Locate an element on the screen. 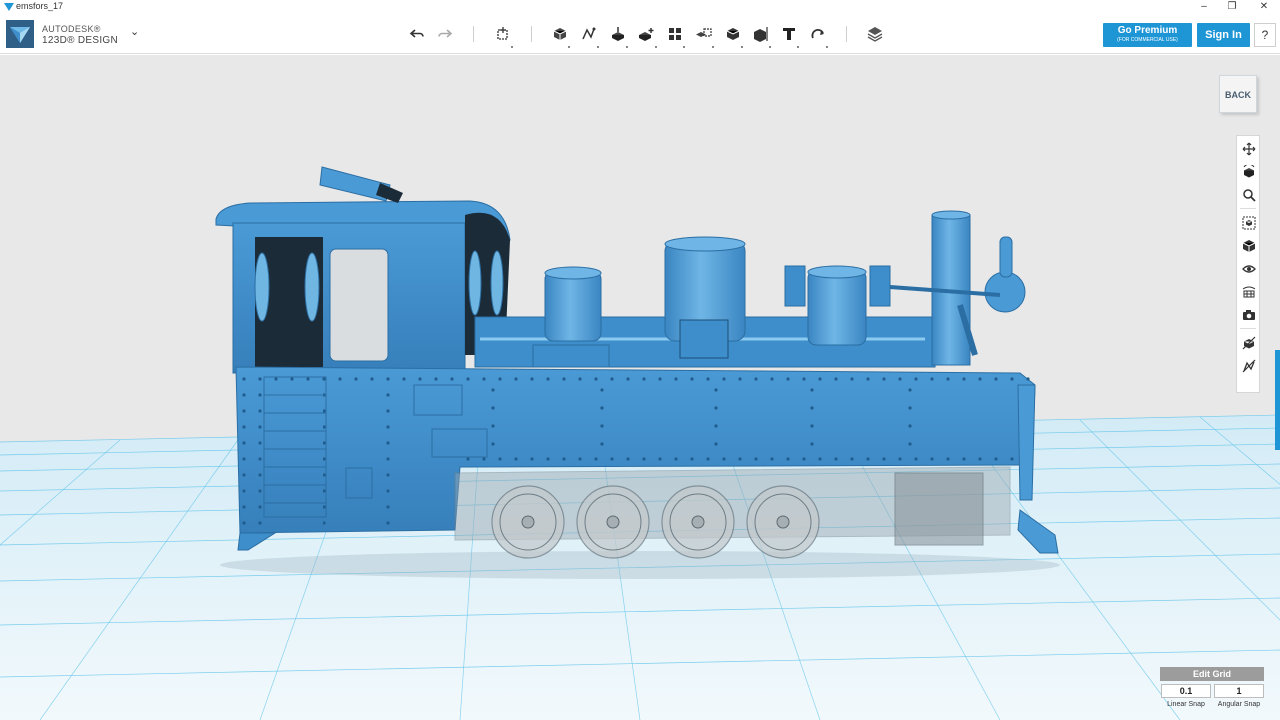  fit-icon is located at coordinates (1249, 223).